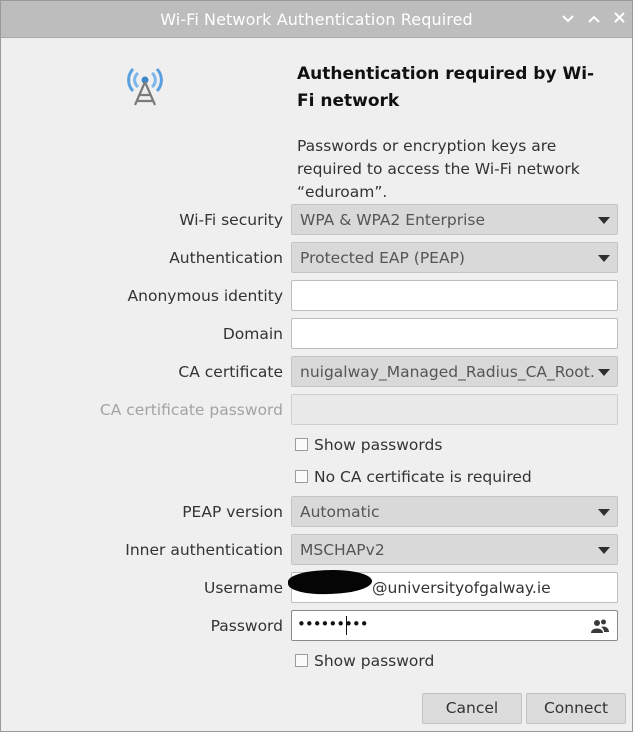  I want to click on peap-version-label: PEAP version, so click(232, 512).